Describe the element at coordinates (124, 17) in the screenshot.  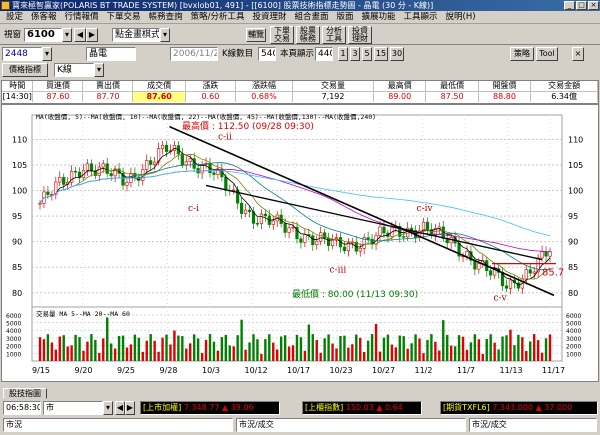
I see `menu-order: 下單交易` at that location.